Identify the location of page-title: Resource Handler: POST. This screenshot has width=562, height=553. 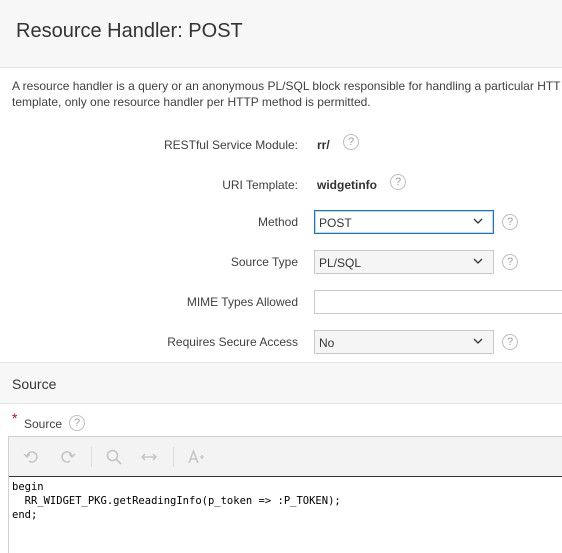
(129, 31).